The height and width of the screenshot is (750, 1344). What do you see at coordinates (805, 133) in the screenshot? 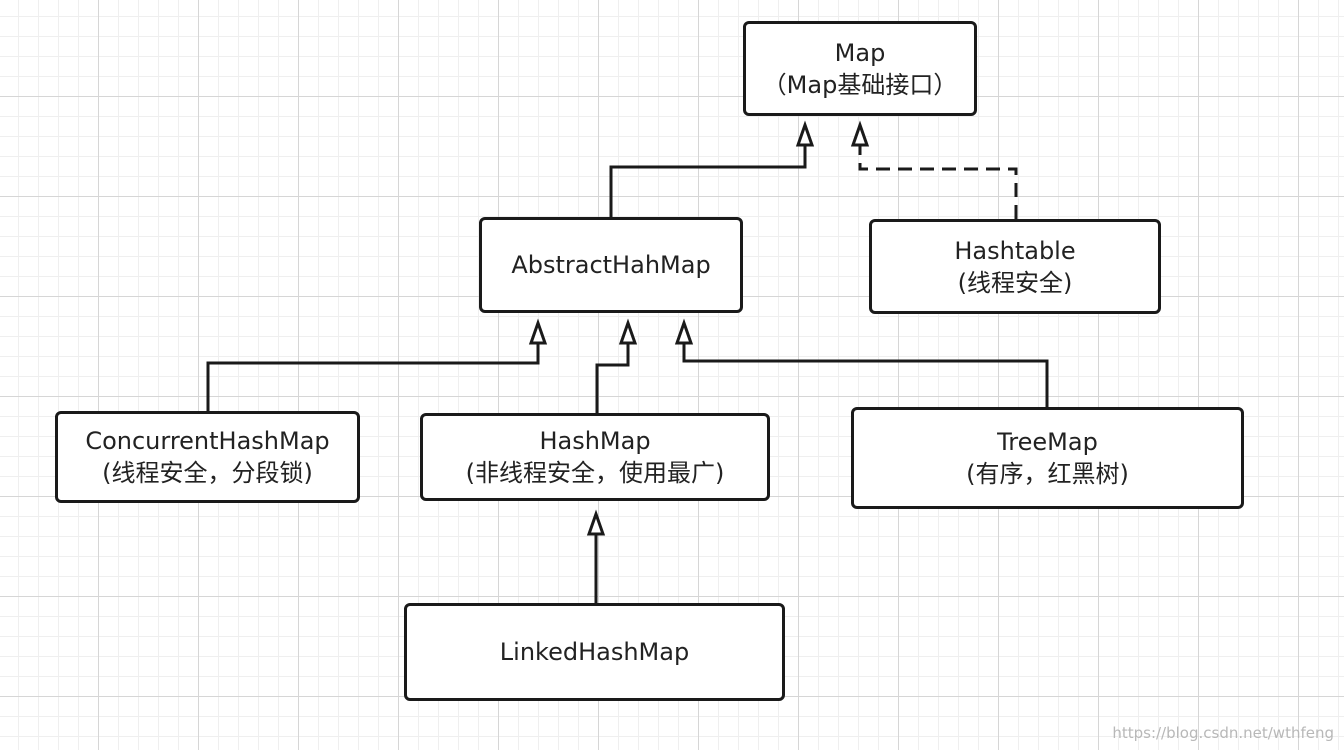
I see `edge-abstract-to-map-arrowhead` at bounding box center [805, 133].